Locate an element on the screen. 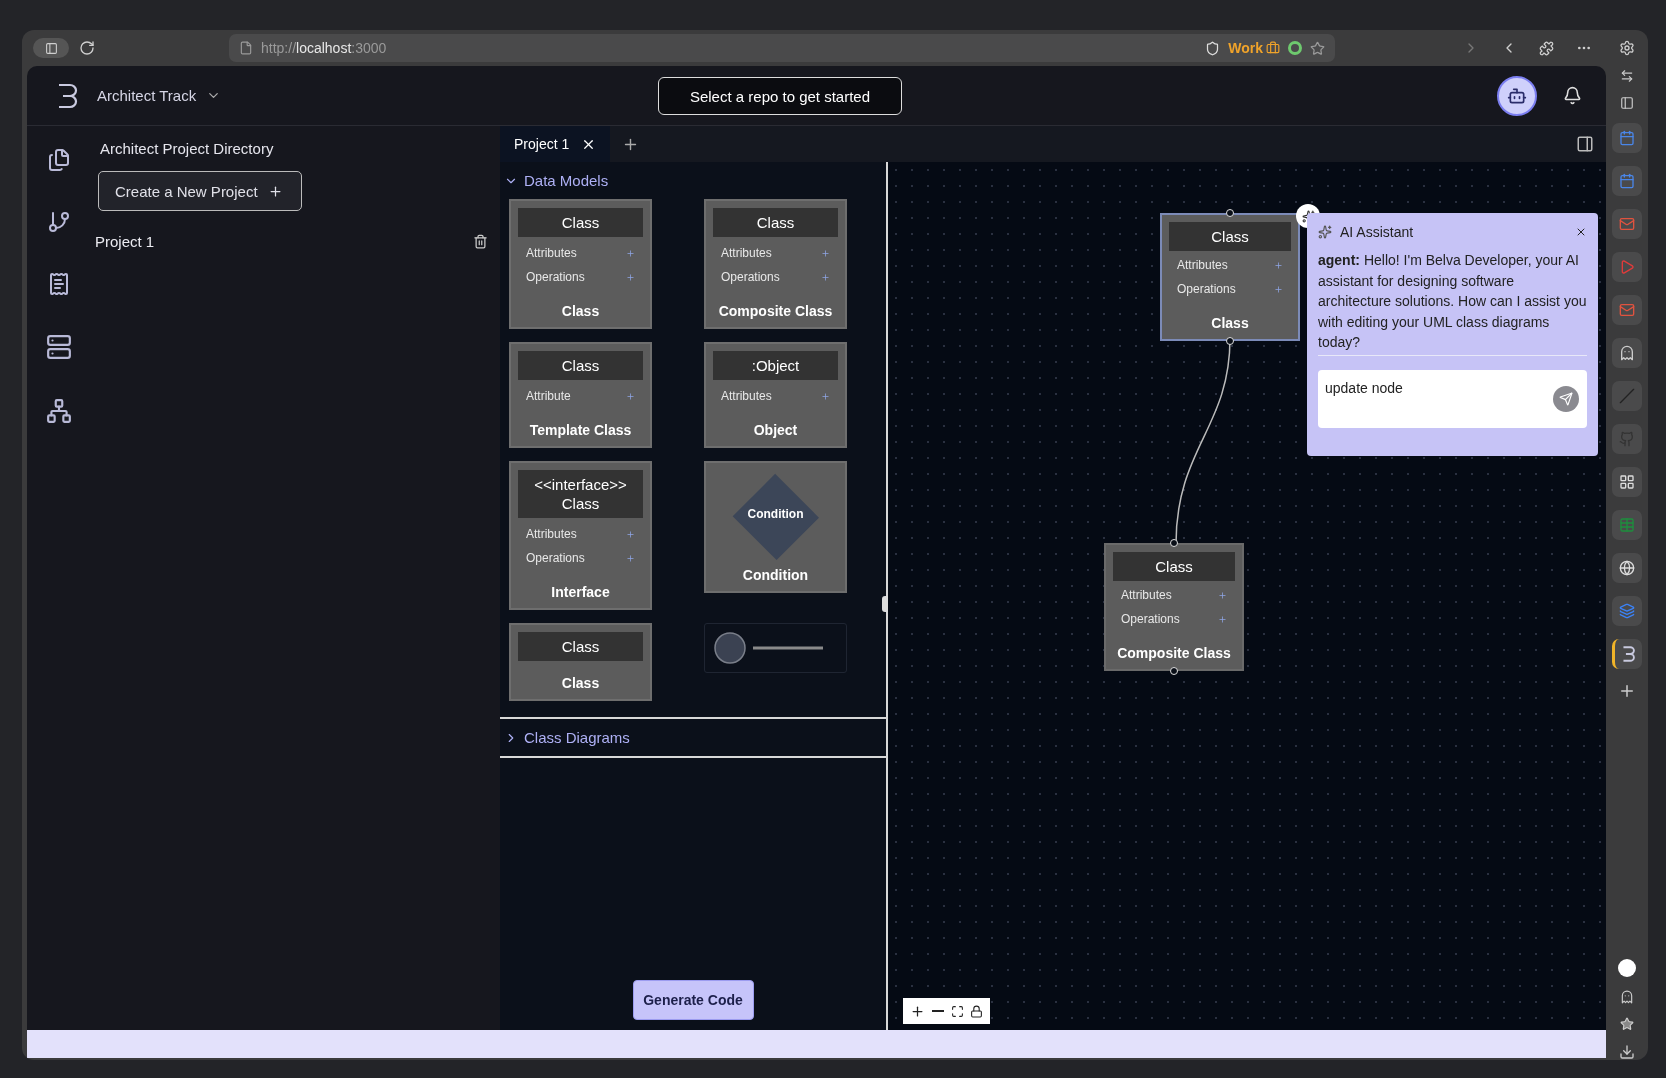 The width and height of the screenshot is (1666, 1078). close-icon is located at coordinates (1581, 232).